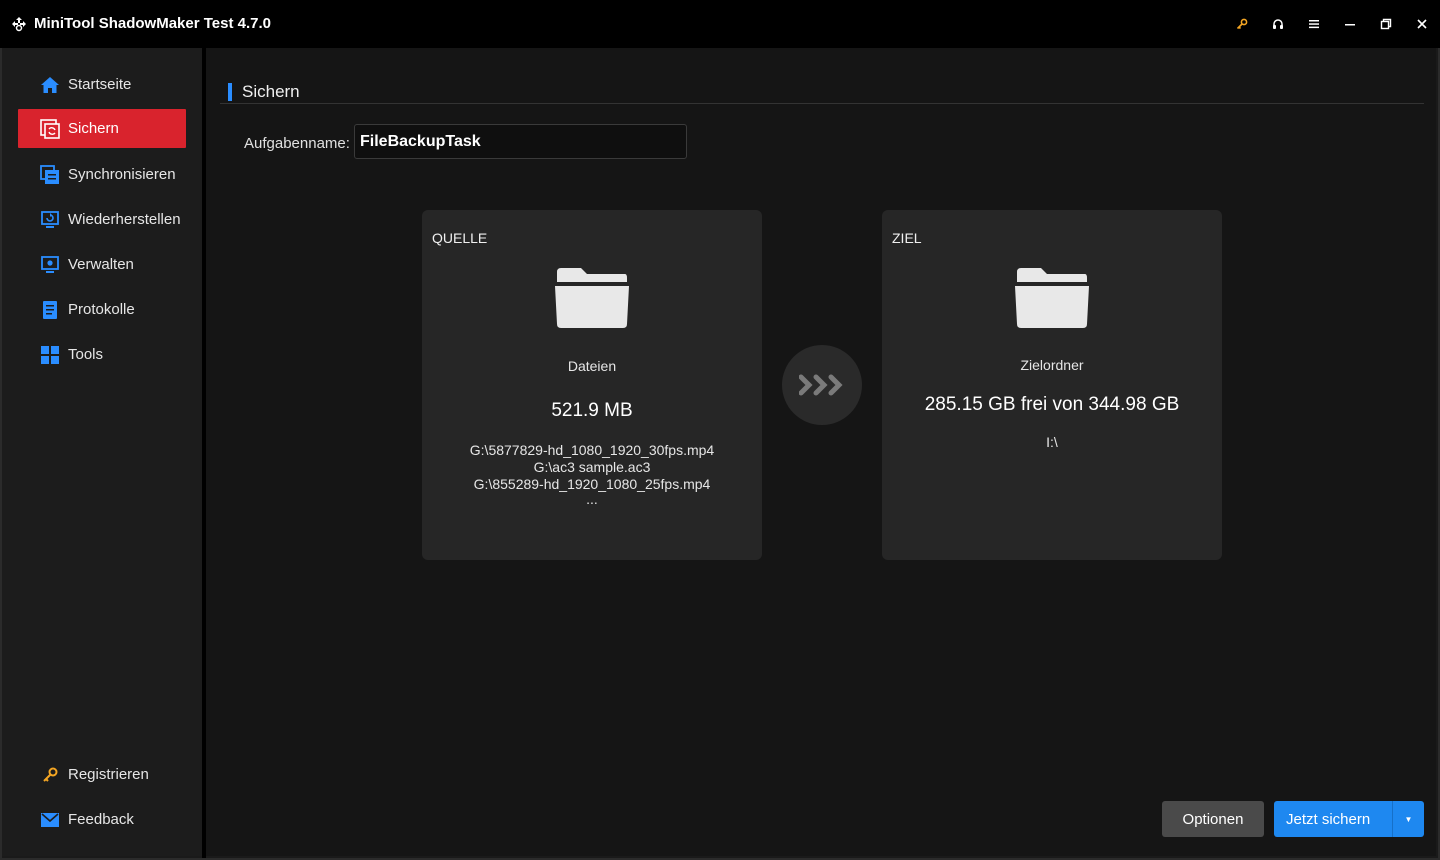 The image size is (1440, 860). I want to click on task-name-input, so click(520, 141).